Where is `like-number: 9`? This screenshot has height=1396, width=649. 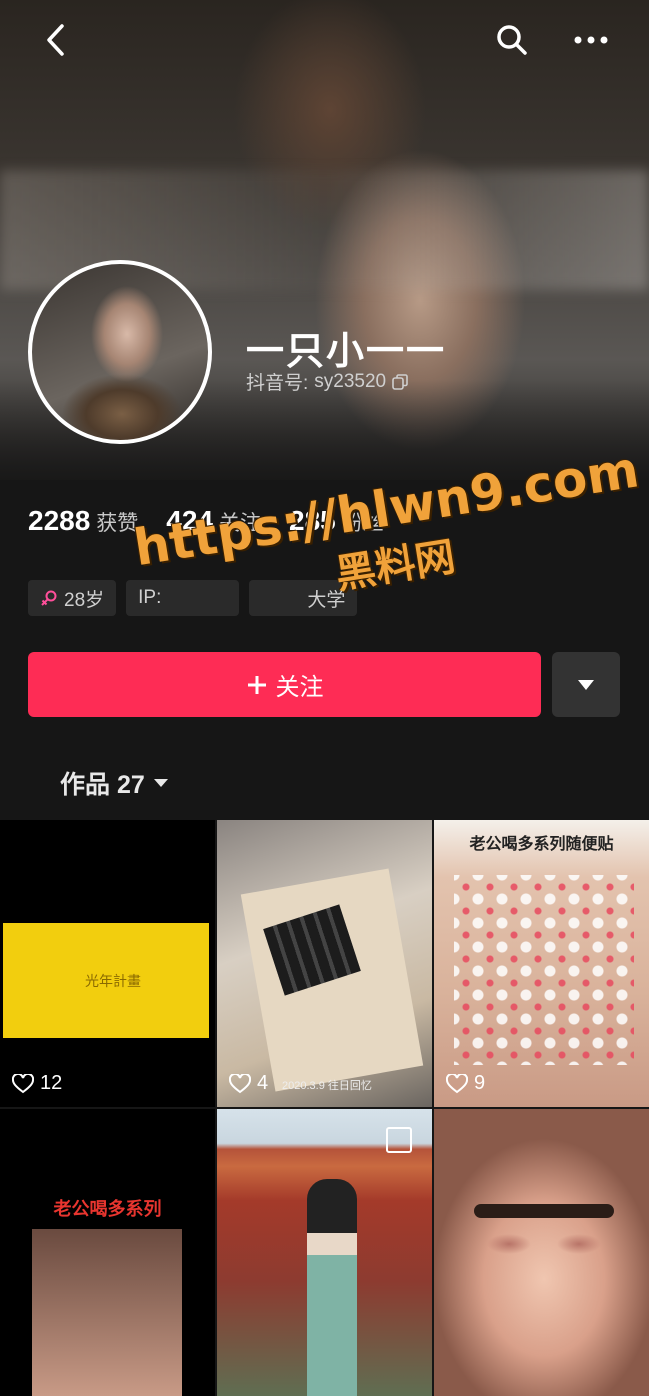 like-number: 9 is located at coordinates (480, 1083).